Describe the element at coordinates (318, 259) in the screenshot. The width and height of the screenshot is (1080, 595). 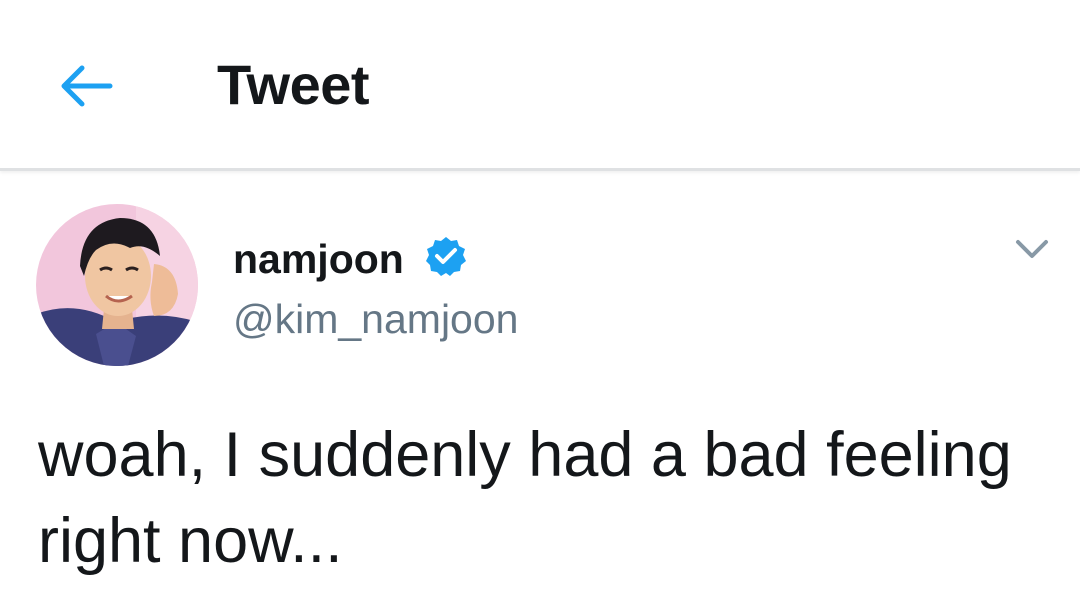
I see `author-display-name: namjoon` at that location.